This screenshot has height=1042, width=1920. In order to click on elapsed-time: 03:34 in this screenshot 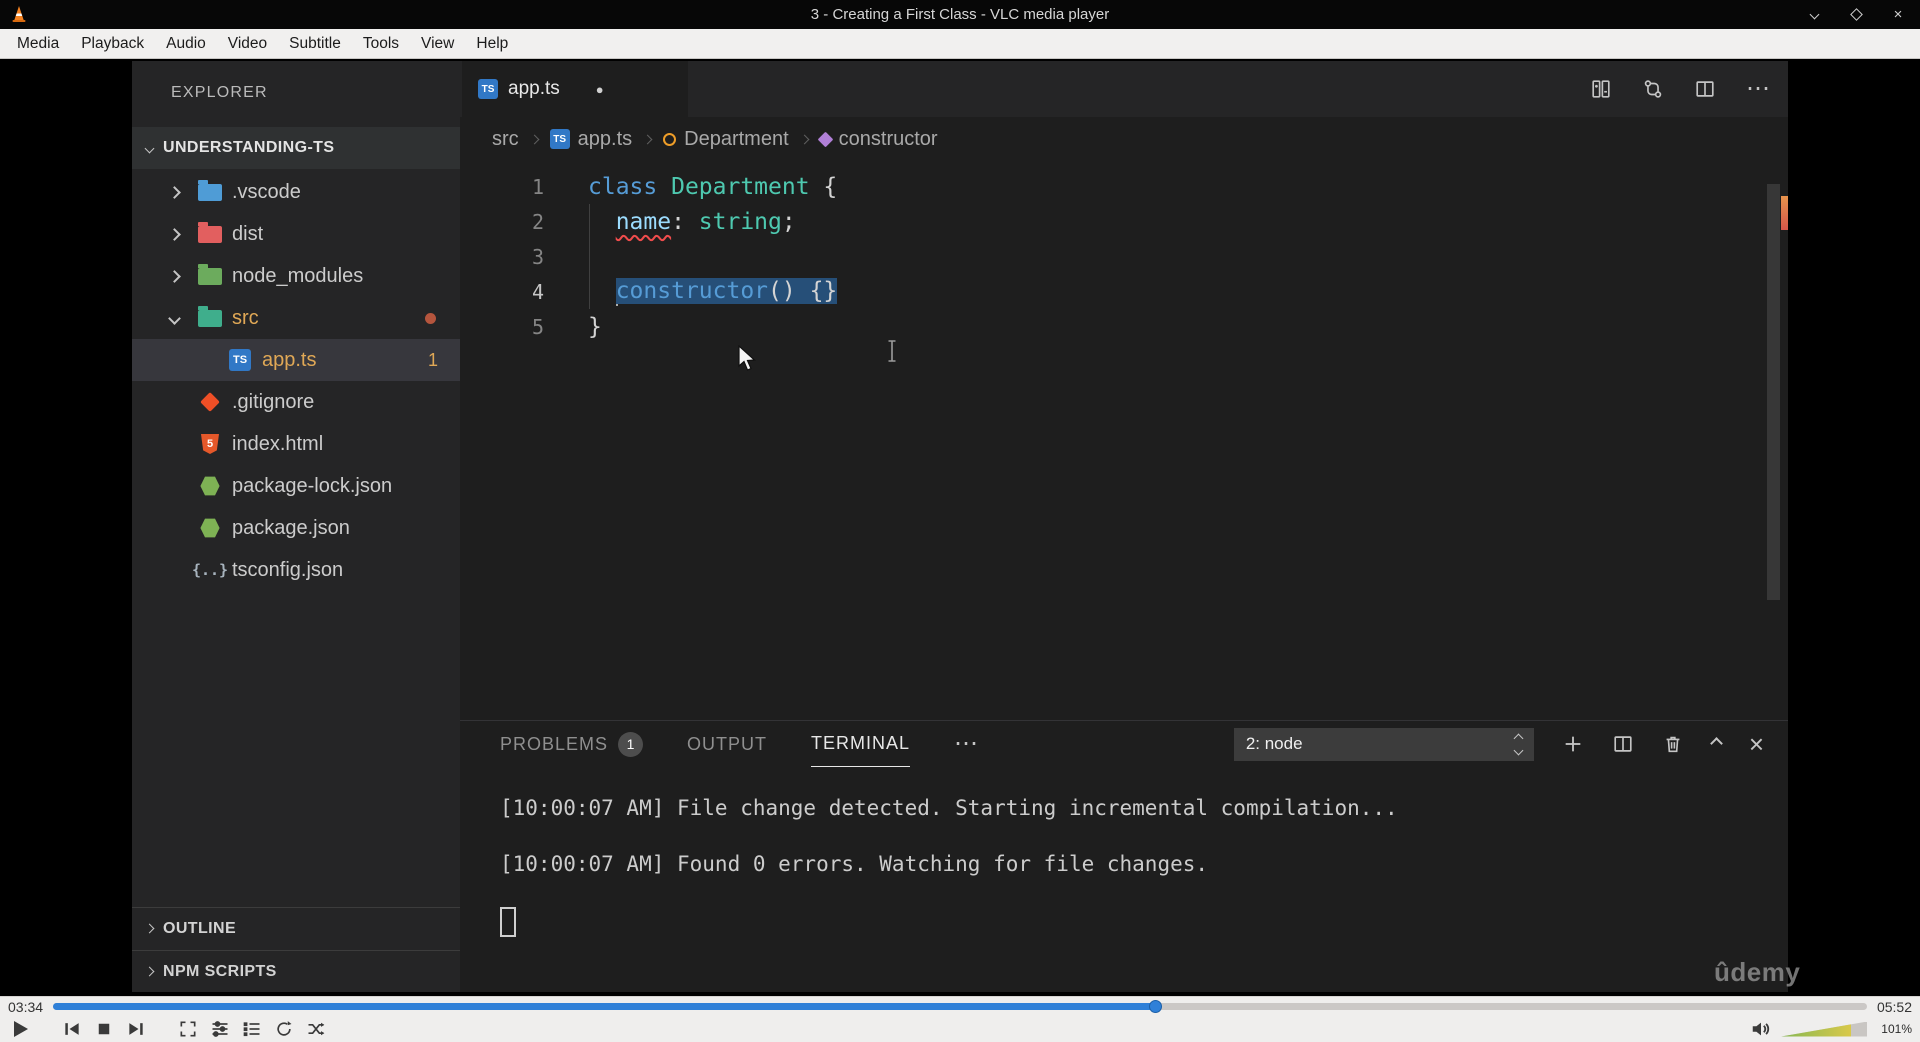, I will do `click(26, 1006)`.